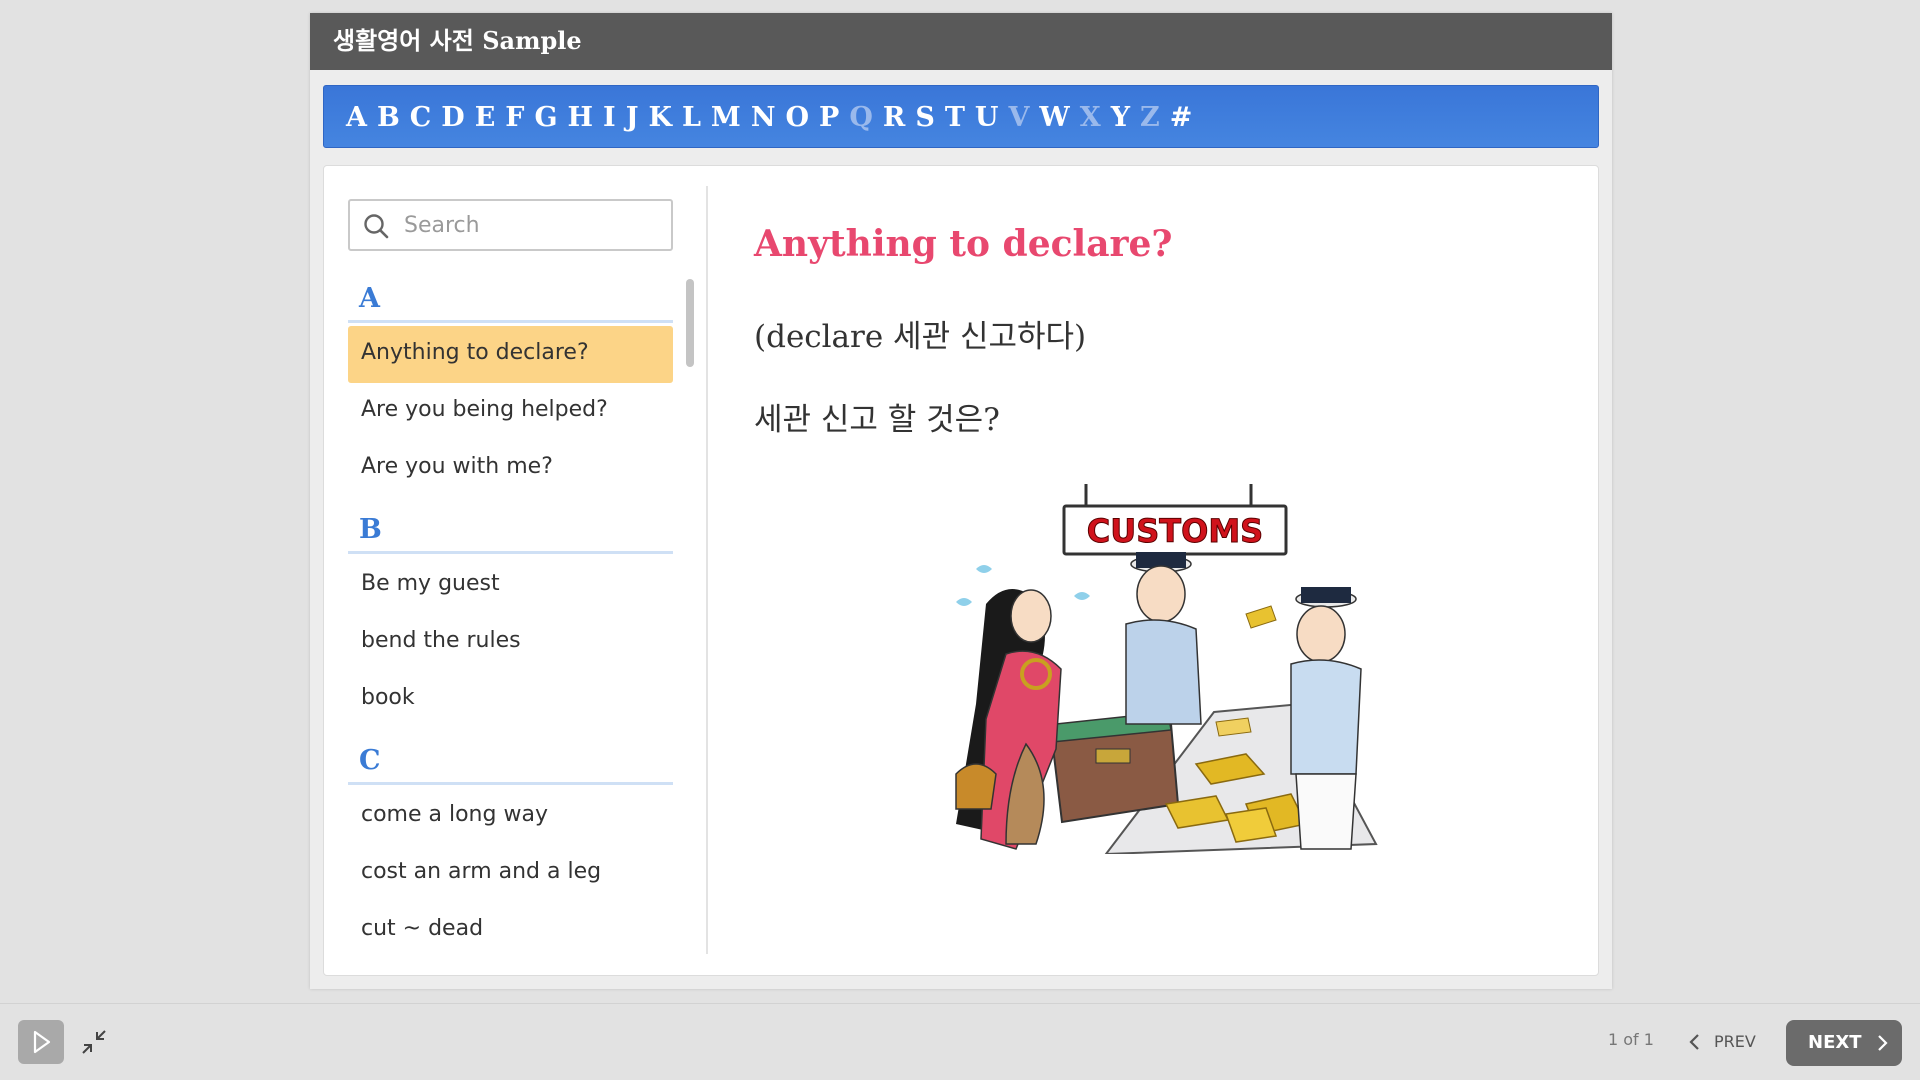 The width and height of the screenshot is (1920, 1080). I want to click on alphabet-letter-n: N, so click(763, 117).